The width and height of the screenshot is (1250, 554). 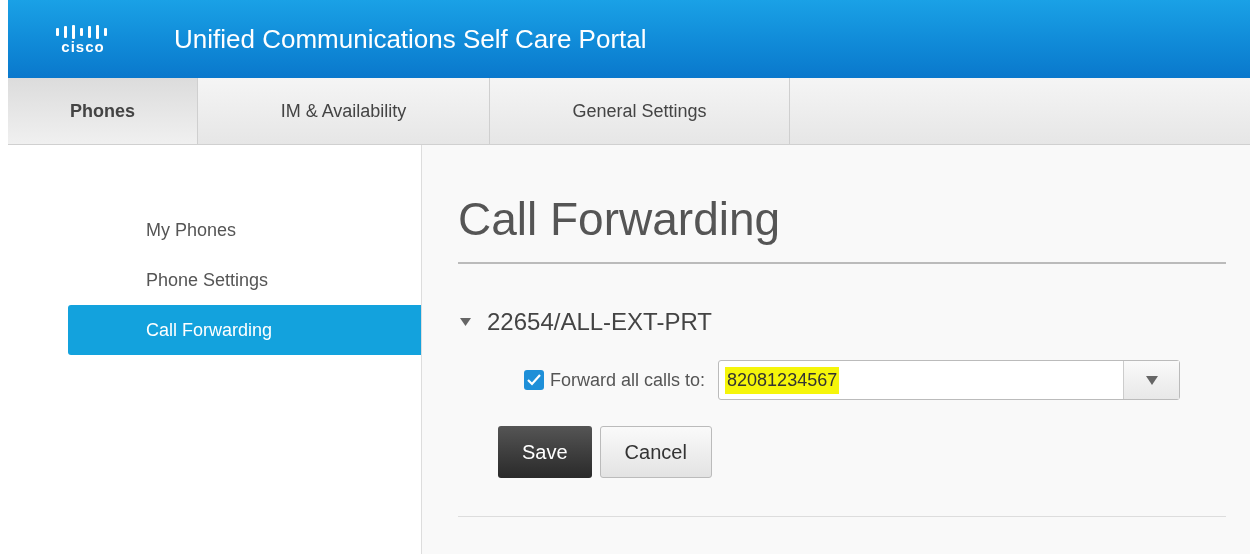 What do you see at coordinates (83, 46) in the screenshot?
I see `logo-text: cisco` at bounding box center [83, 46].